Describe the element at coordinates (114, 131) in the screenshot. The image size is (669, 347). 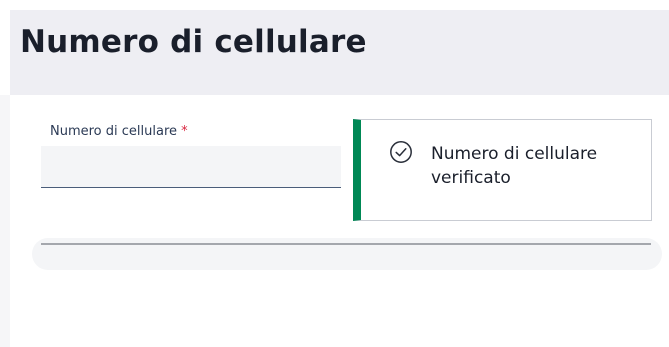
I see `phone-field-label-text: Numero di cellulare` at that location.